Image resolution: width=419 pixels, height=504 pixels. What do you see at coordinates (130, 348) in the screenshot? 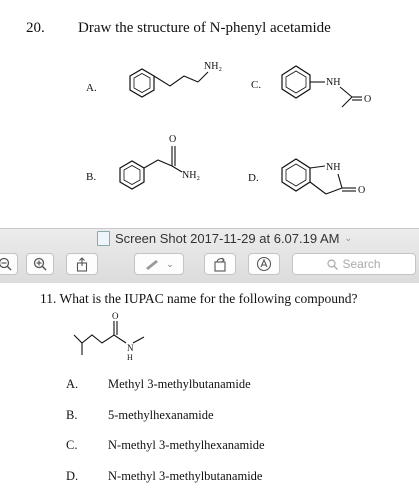
I see `question-11-n-label: N` at bounding box center [130, 348].